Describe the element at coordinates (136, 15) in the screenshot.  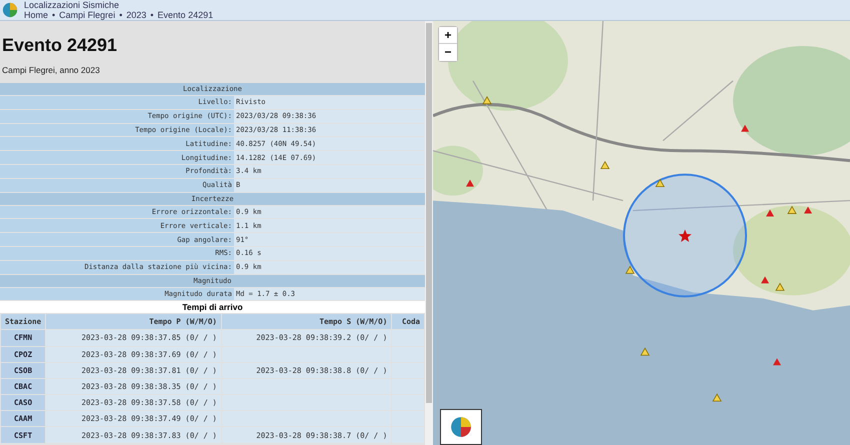
I see `breadcrumb-link: 2023` at that location.